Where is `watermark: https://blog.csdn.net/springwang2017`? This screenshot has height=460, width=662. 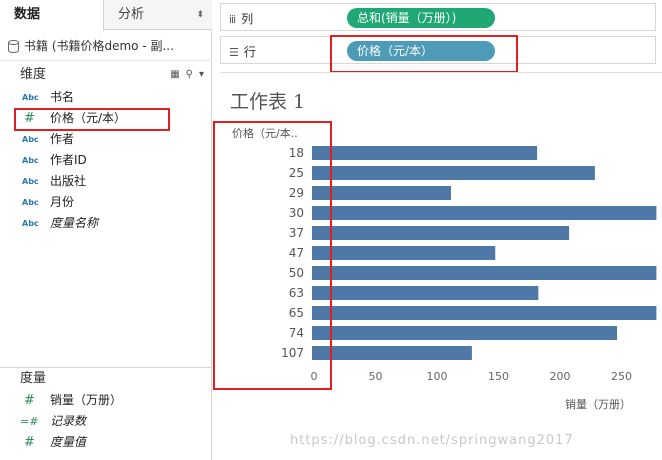
watermark: https://blog.csdn.net/springwang2017 is located at coordinates (432, 440).